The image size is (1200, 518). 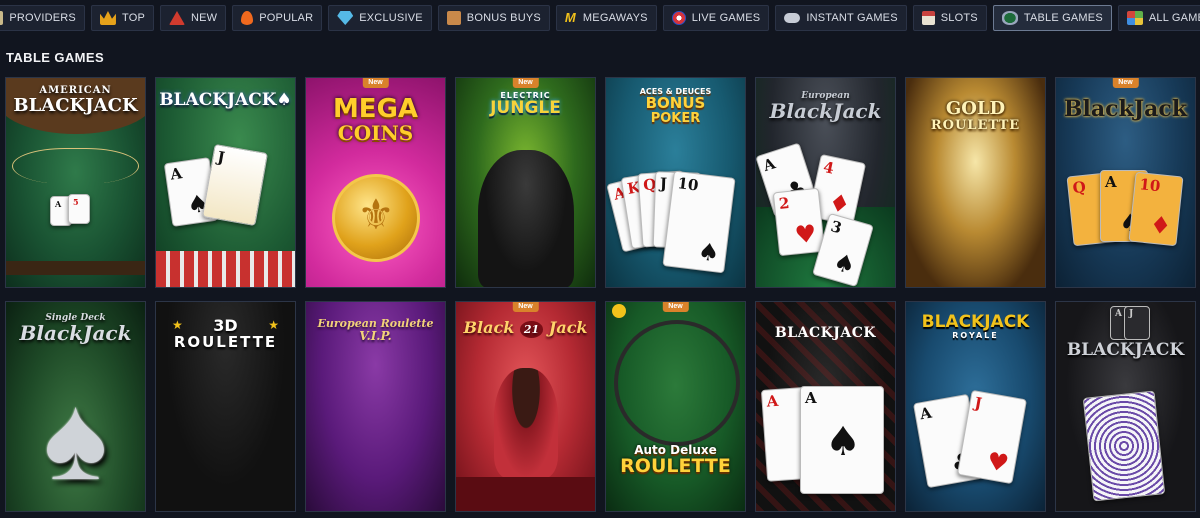 What do you see at coordinates (1174, 18) in the screenshot?
I see `nav-label: ALL GAMES` at bounding box center [1174, 18].